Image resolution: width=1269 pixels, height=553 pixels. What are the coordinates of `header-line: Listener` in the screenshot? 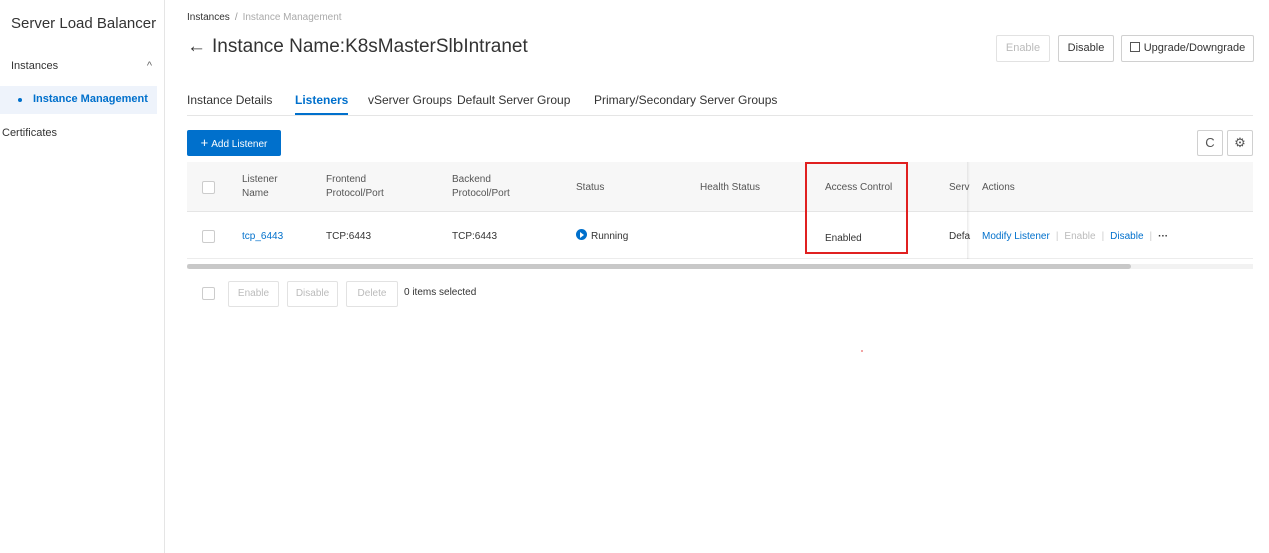 It's located at (260, 179).